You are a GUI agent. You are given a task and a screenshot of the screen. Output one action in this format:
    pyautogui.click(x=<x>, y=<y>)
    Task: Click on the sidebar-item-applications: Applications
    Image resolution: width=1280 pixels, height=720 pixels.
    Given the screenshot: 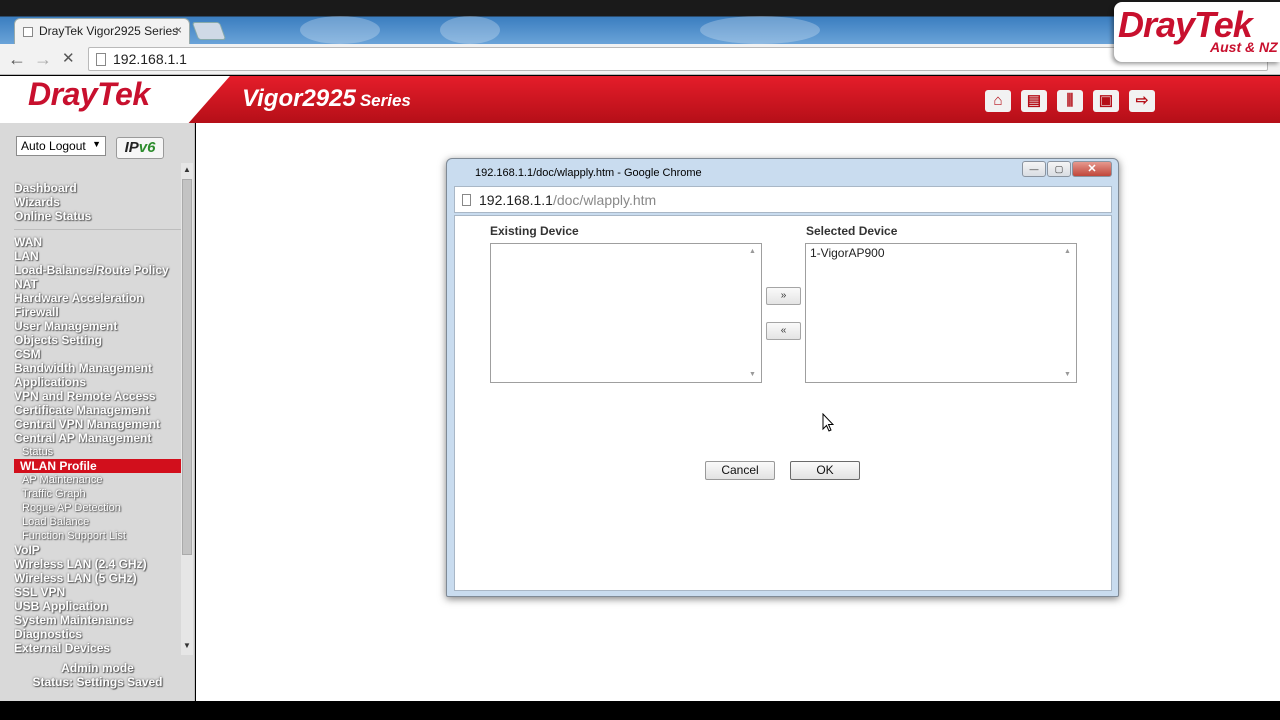 What is the action you would take?
    pyautogui.click(x=98, y=382)
    